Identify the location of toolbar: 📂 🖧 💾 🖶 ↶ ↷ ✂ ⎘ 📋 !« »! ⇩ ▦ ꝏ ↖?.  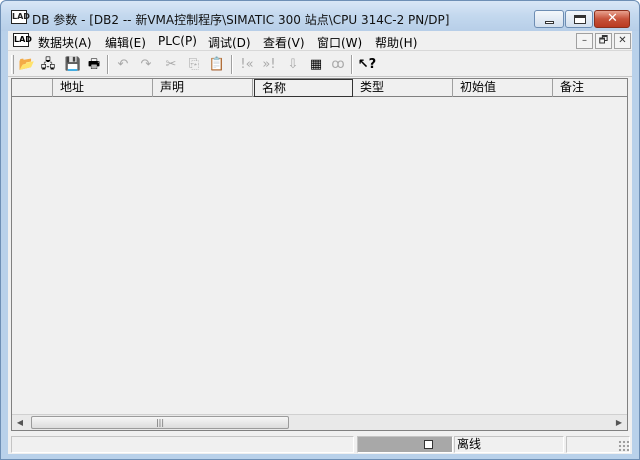
(320, 64).